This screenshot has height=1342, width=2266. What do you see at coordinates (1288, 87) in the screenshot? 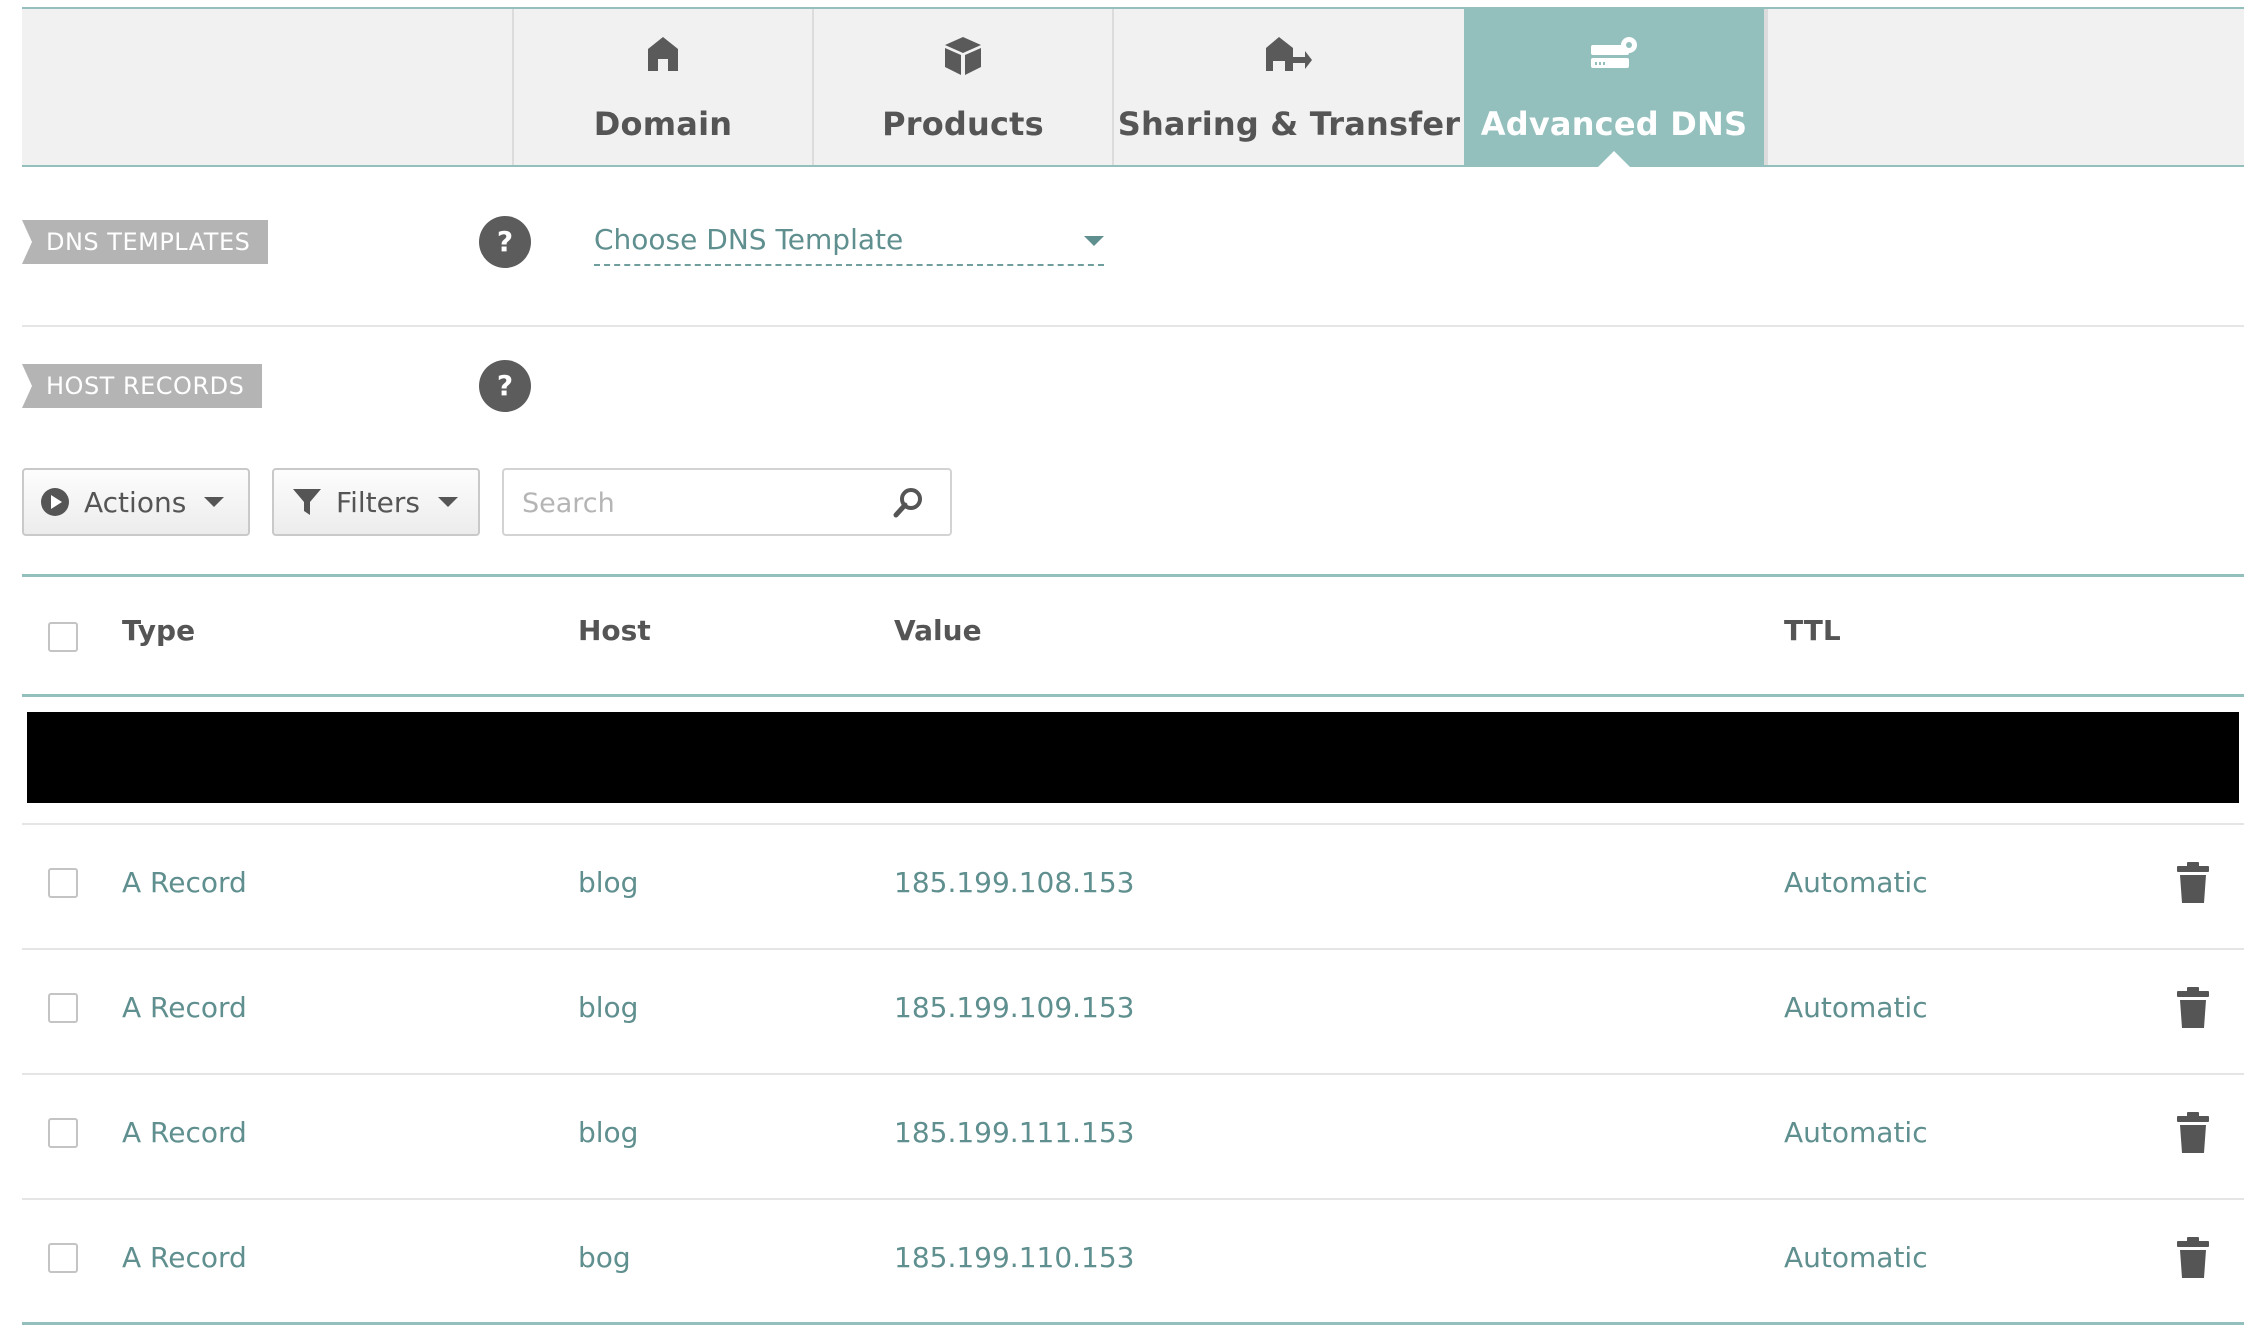
I see `tab-sharing-transfer: Sharing & Transfer` at bounding box center [1288, 87].